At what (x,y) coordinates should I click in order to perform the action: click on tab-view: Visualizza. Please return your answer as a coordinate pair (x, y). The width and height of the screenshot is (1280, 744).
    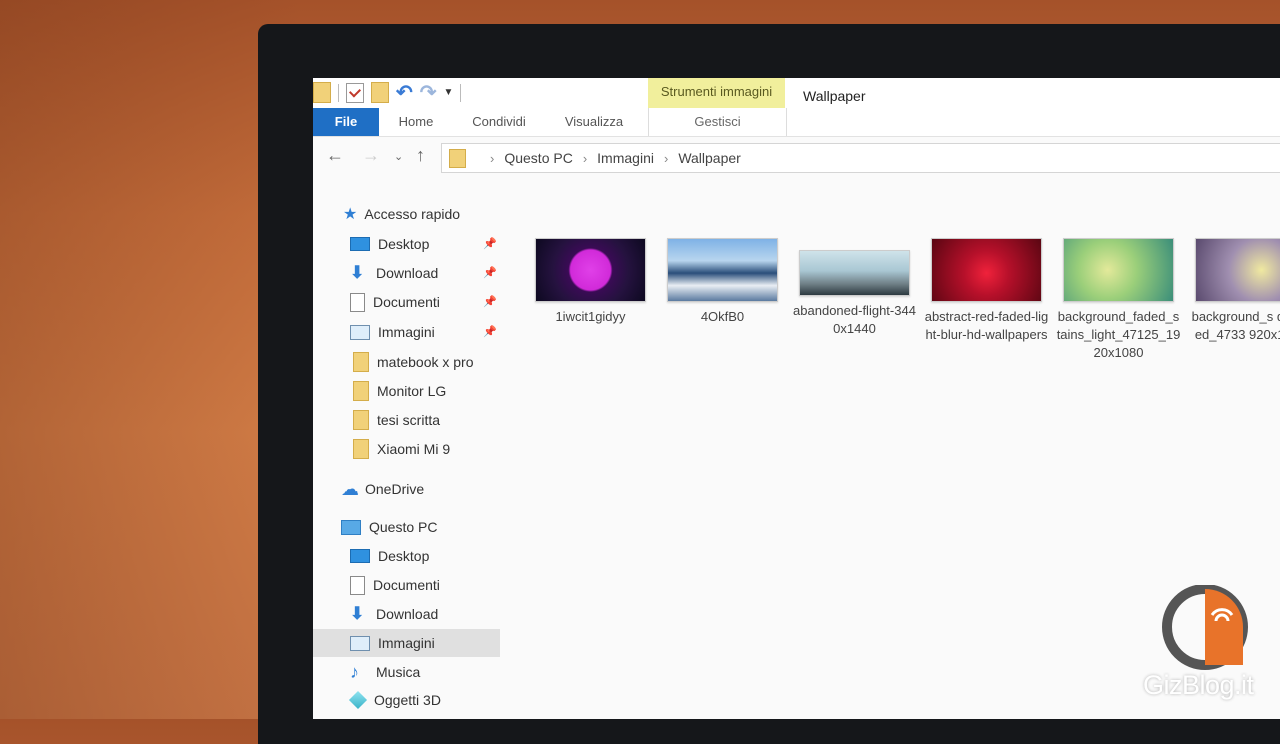
    Looking at the image, I should click on (594, 122).